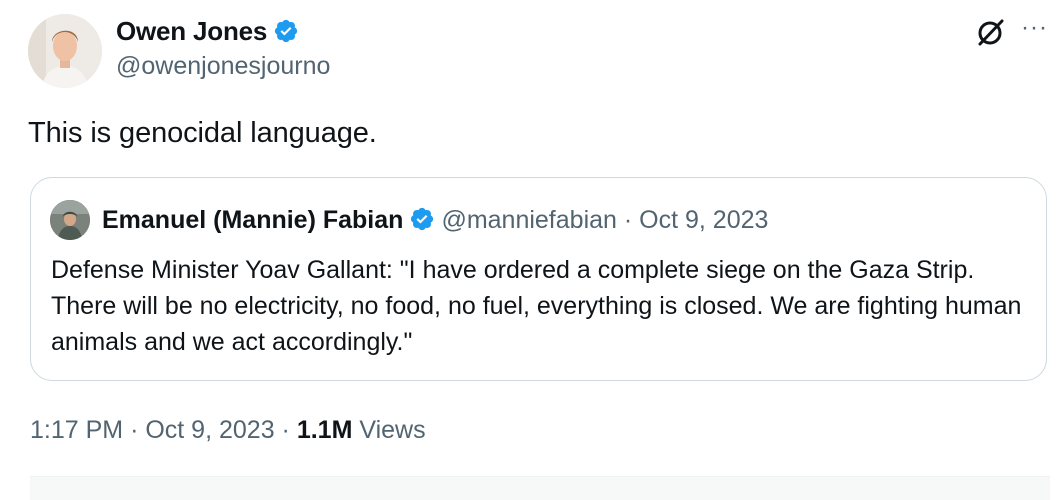 Image resolution: width=1062 pixels, height=500 pixels. I want to click on views-count: 1.1M, so click(324, 430).